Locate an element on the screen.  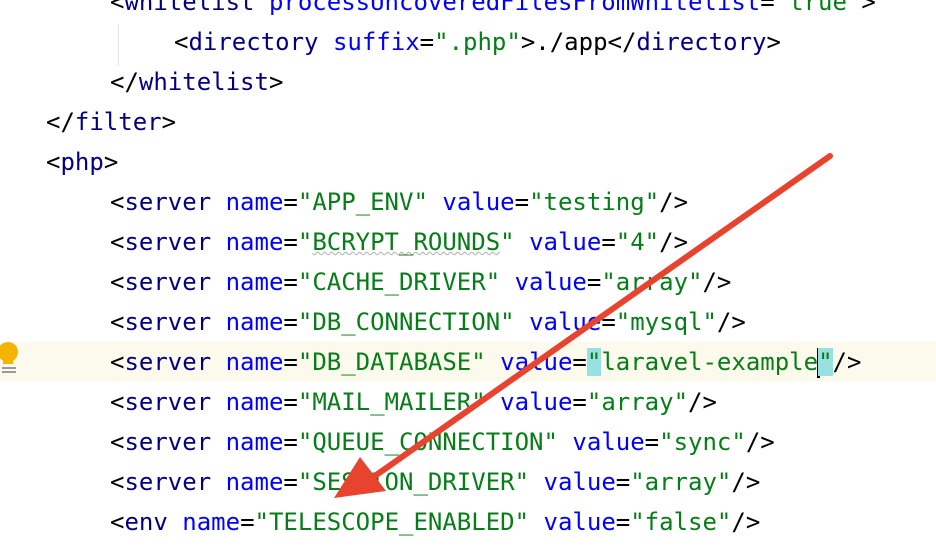
attribute-value: DB_CONNECTION is located at coordinates (406, 322).